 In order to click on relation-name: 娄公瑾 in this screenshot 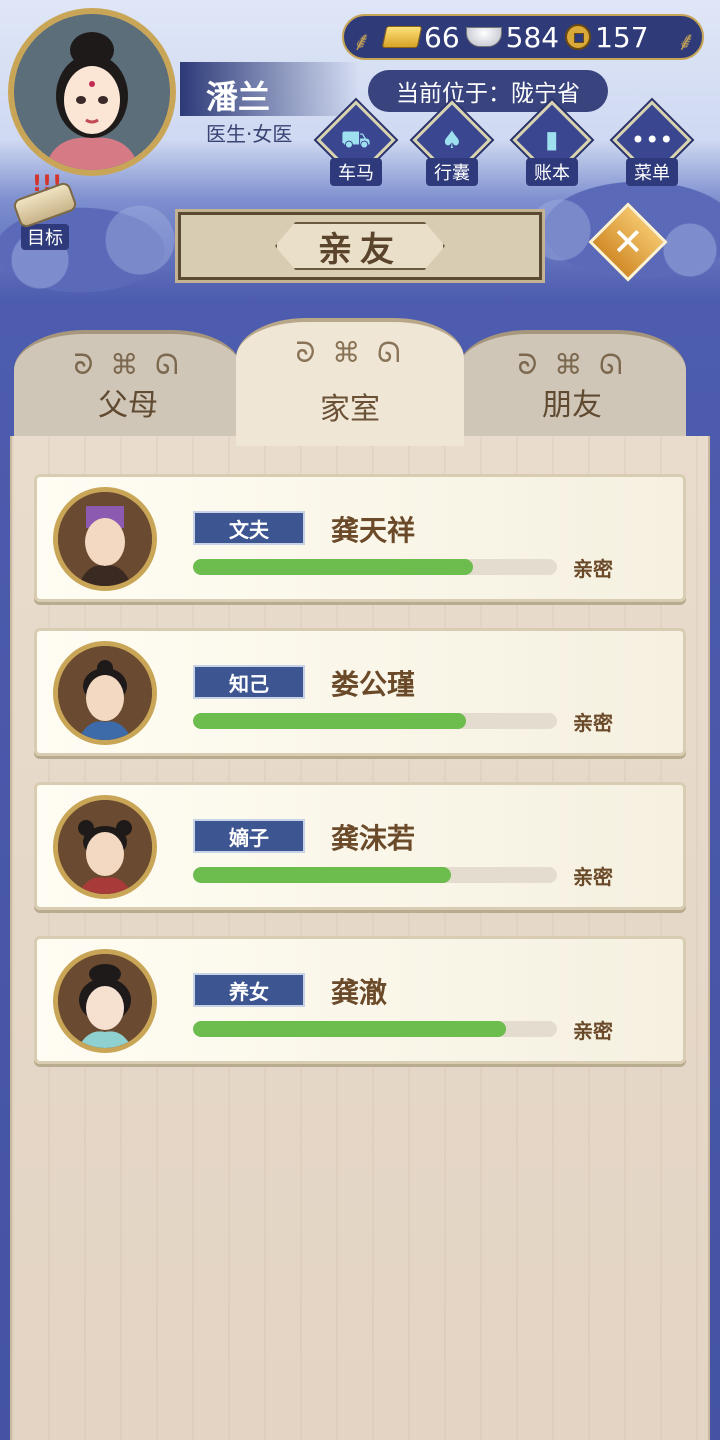, I will do `click(373, 684)`.